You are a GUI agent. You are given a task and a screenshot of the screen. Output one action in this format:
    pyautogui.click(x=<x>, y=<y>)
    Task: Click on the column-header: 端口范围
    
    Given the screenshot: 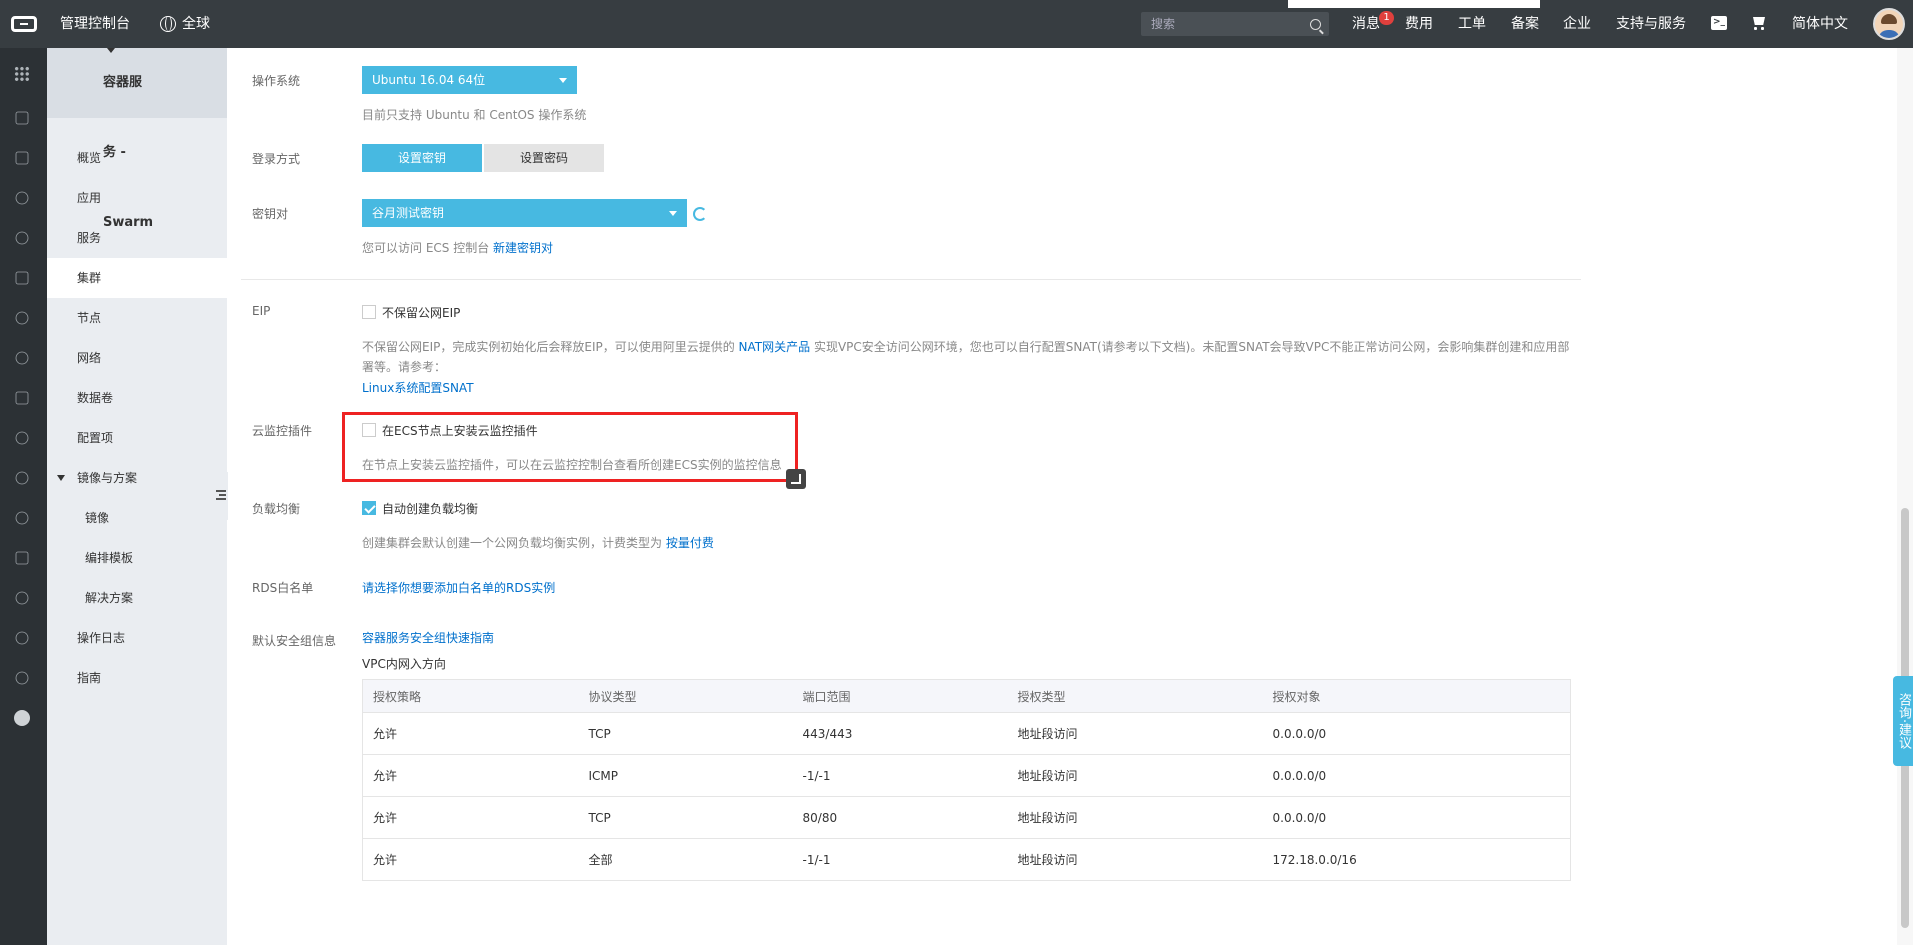 What is the action you would take?
    pyautogui.click(x=900, y=696)
    